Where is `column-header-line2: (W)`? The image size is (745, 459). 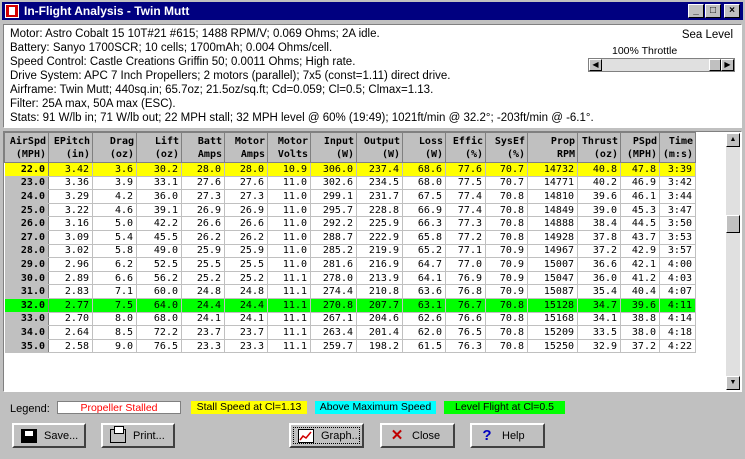
column-header-line2: (W) is located at coordinates (433, 154).